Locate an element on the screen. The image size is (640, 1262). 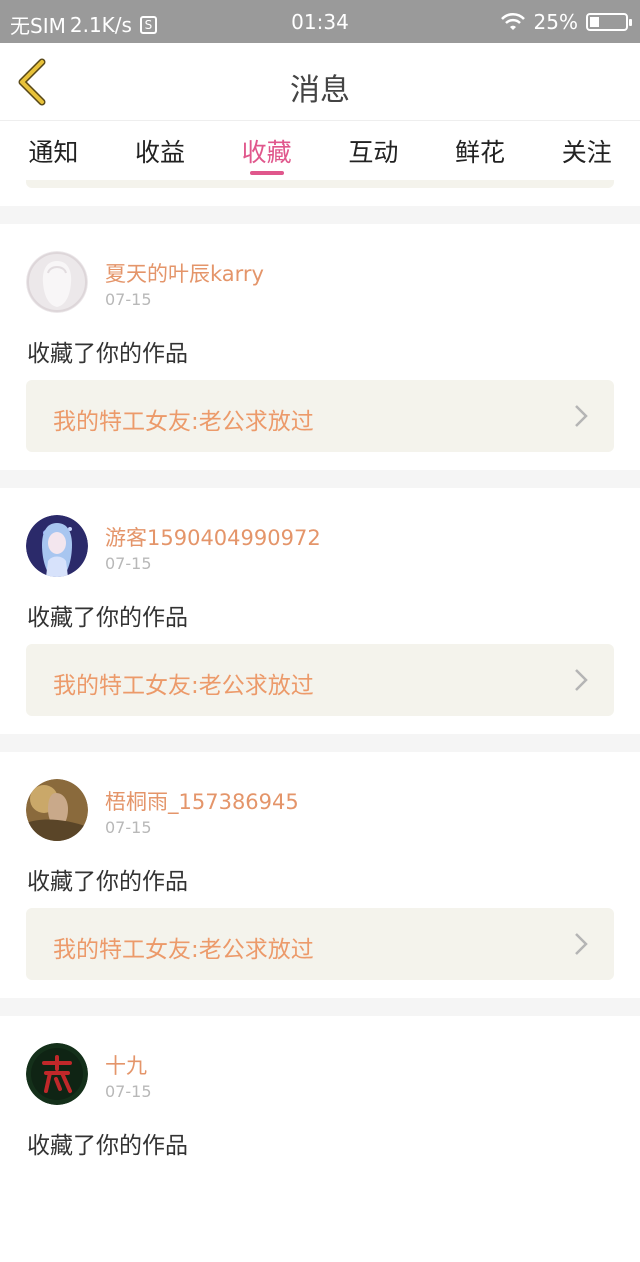
battery-percent: 25% is located at coordinates (555, 22).